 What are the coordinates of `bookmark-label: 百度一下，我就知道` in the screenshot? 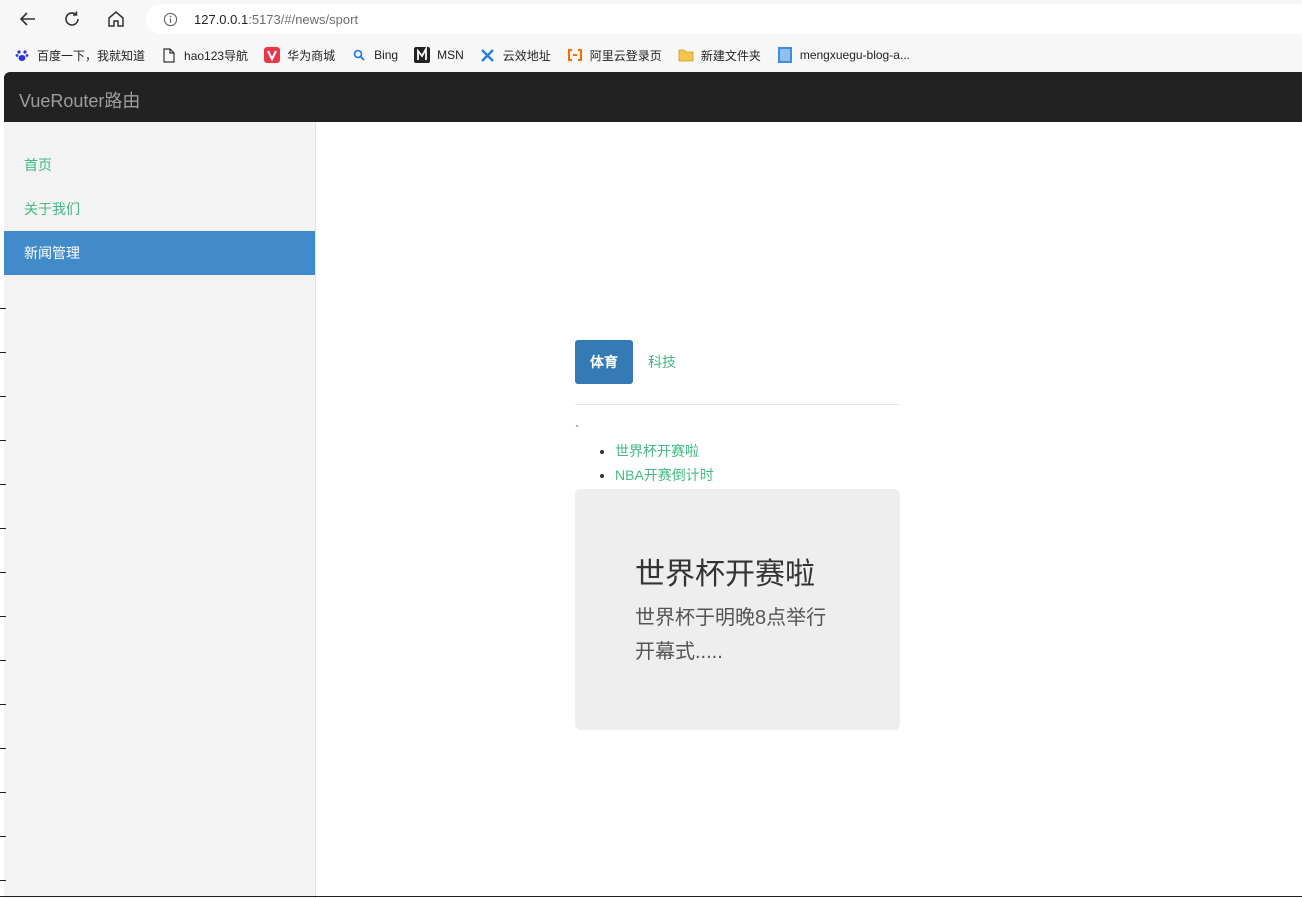 It's located at (91, 55).